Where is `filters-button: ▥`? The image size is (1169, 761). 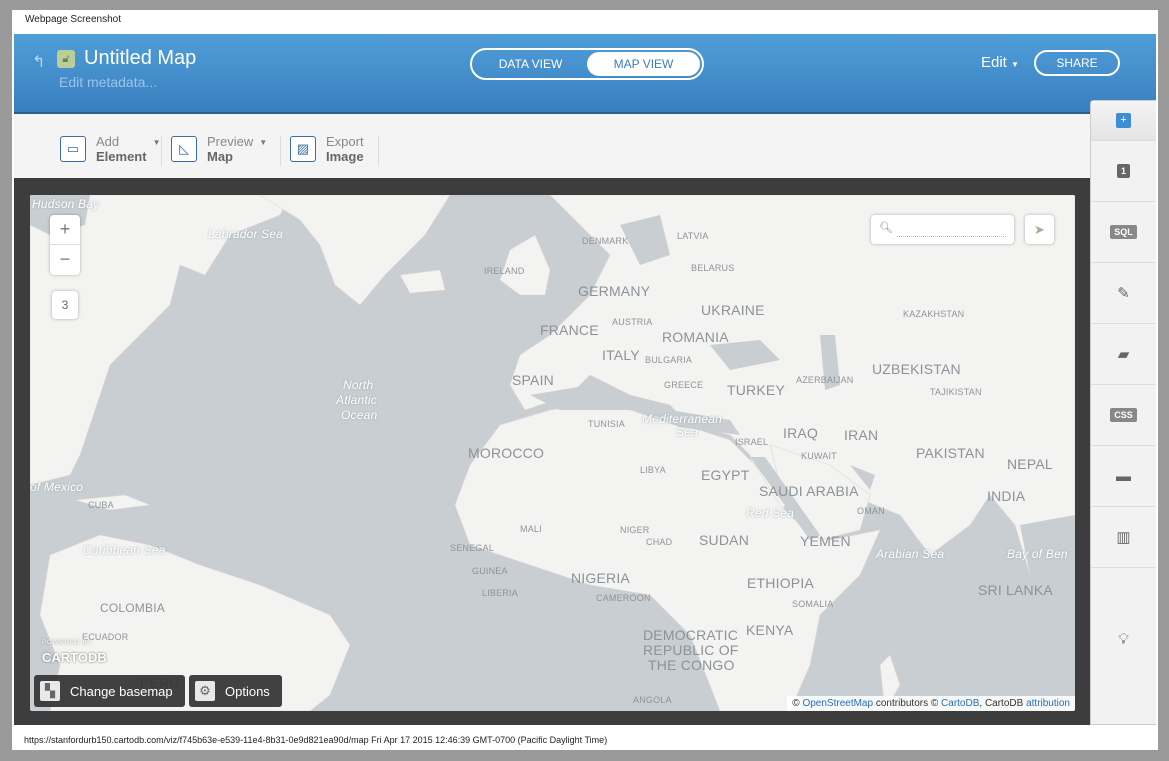 filters-button: ▥ is located at coordinates (1123, 537).